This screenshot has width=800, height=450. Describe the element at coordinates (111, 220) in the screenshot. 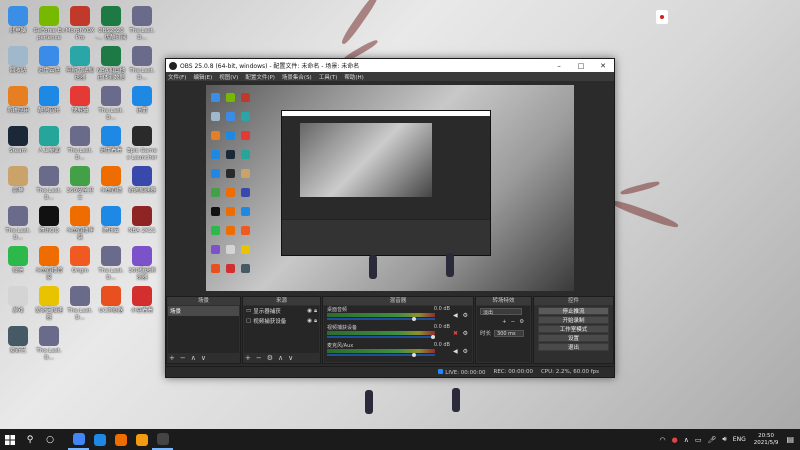

I see `desktop-icon: 腾讯云` at that location.